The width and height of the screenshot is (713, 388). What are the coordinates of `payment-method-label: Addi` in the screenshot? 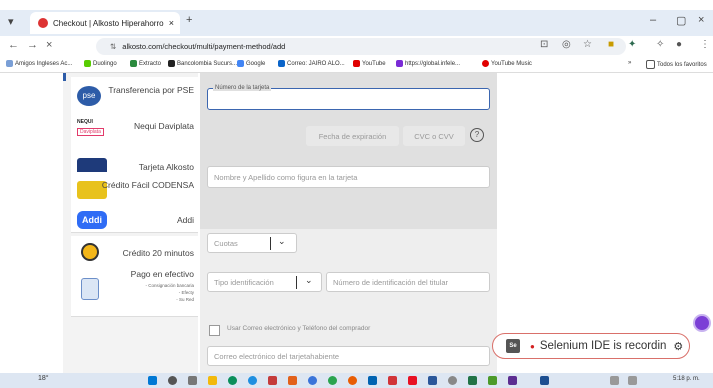 It's located at (185, 220).